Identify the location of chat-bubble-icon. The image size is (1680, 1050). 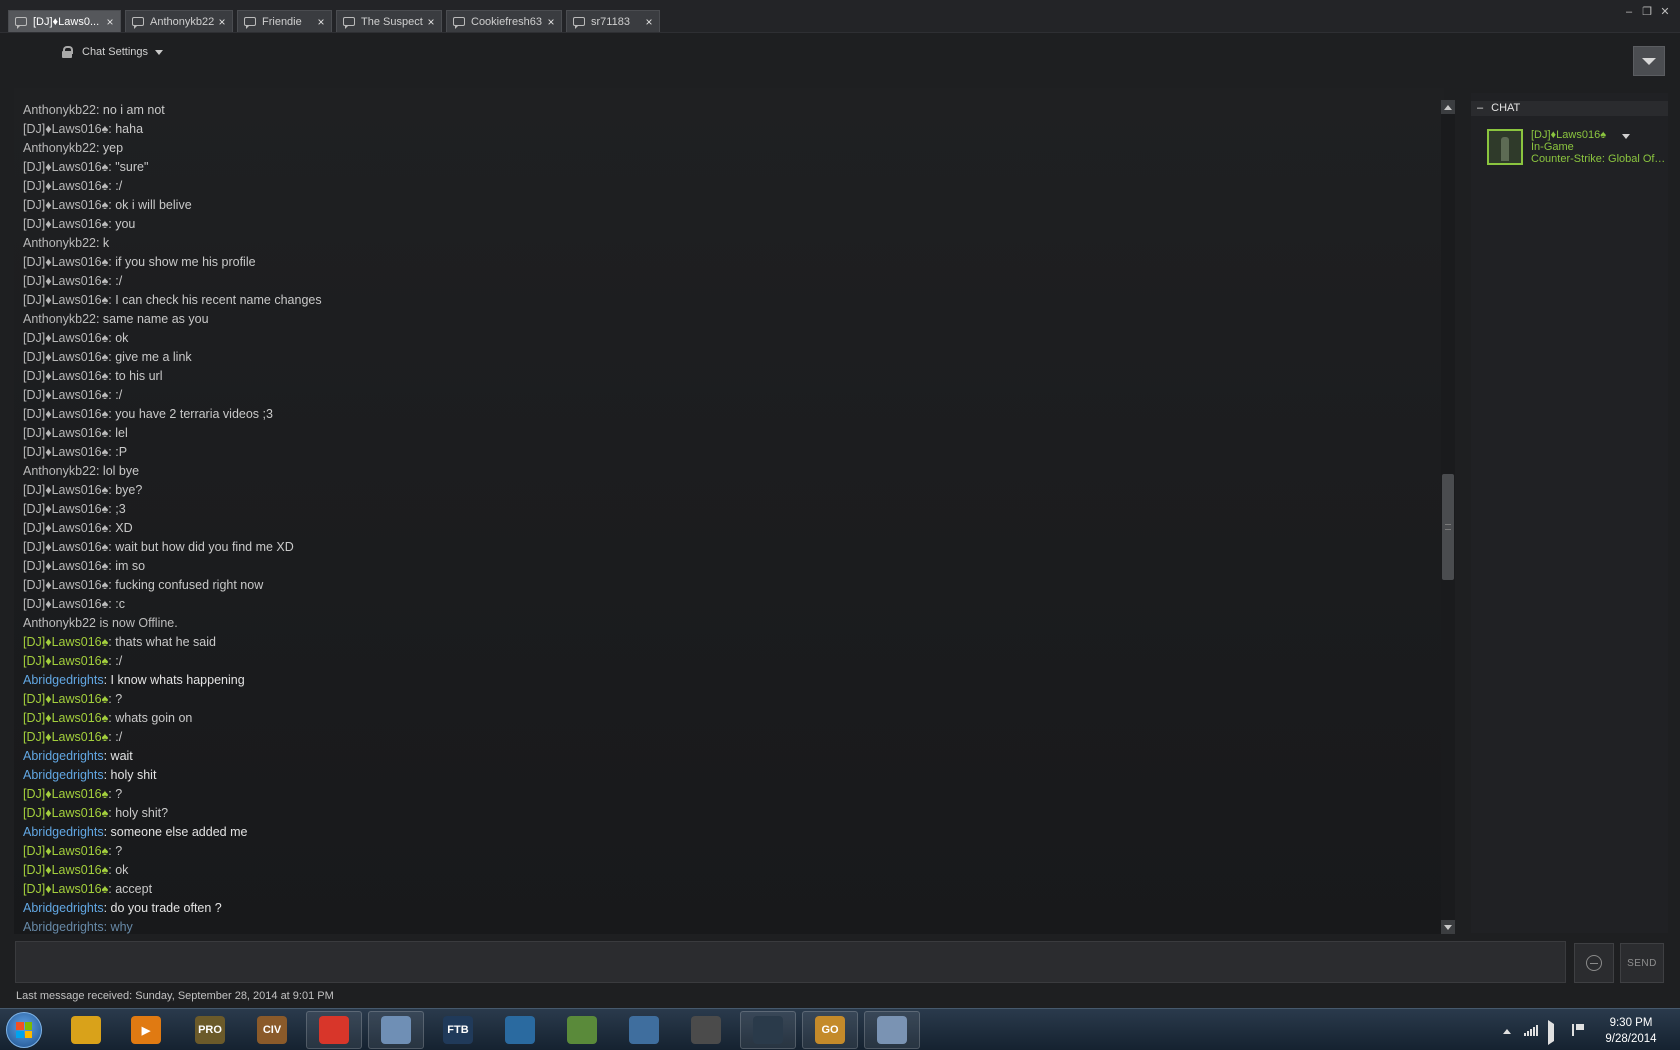
(250, 23).